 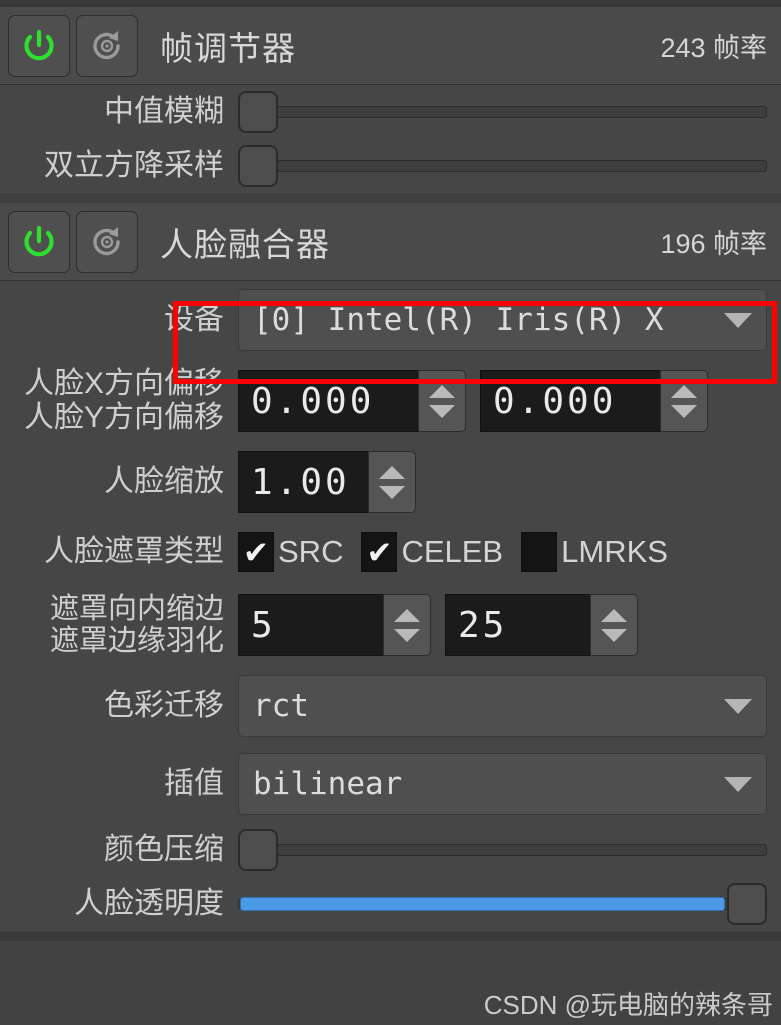 I want to click on label-face-offset-y: 人脸Y方向偏移, so click(x=123, y=417).